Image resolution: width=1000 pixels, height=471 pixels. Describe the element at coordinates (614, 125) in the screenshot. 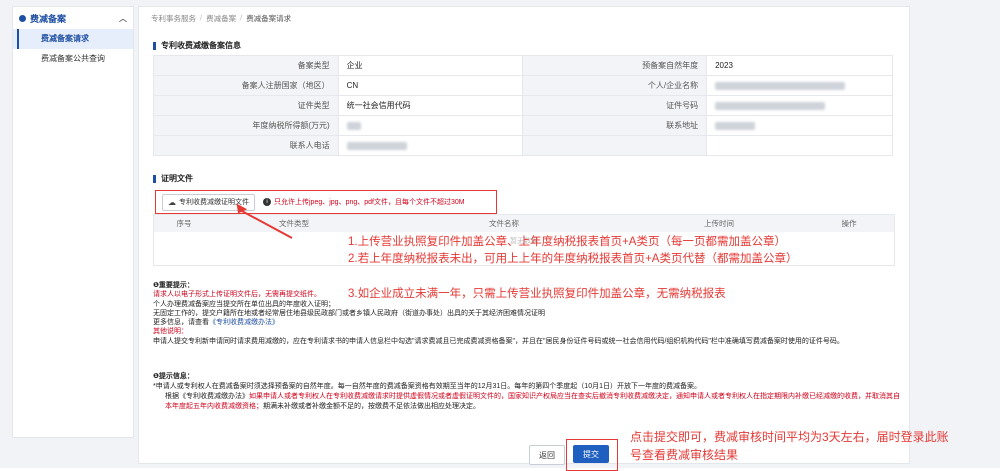

I see `label-address: 联系地址` at that location.